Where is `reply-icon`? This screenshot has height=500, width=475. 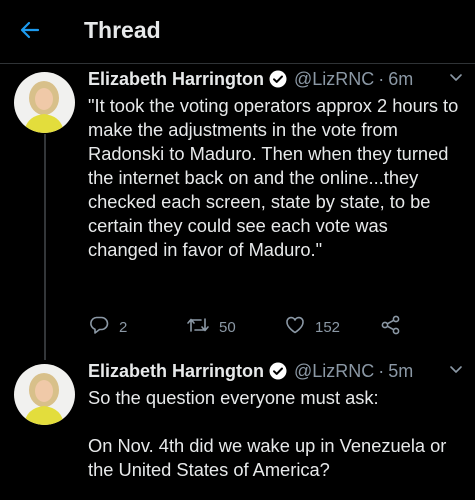
reply-icon is located at coordinates (99, 327).